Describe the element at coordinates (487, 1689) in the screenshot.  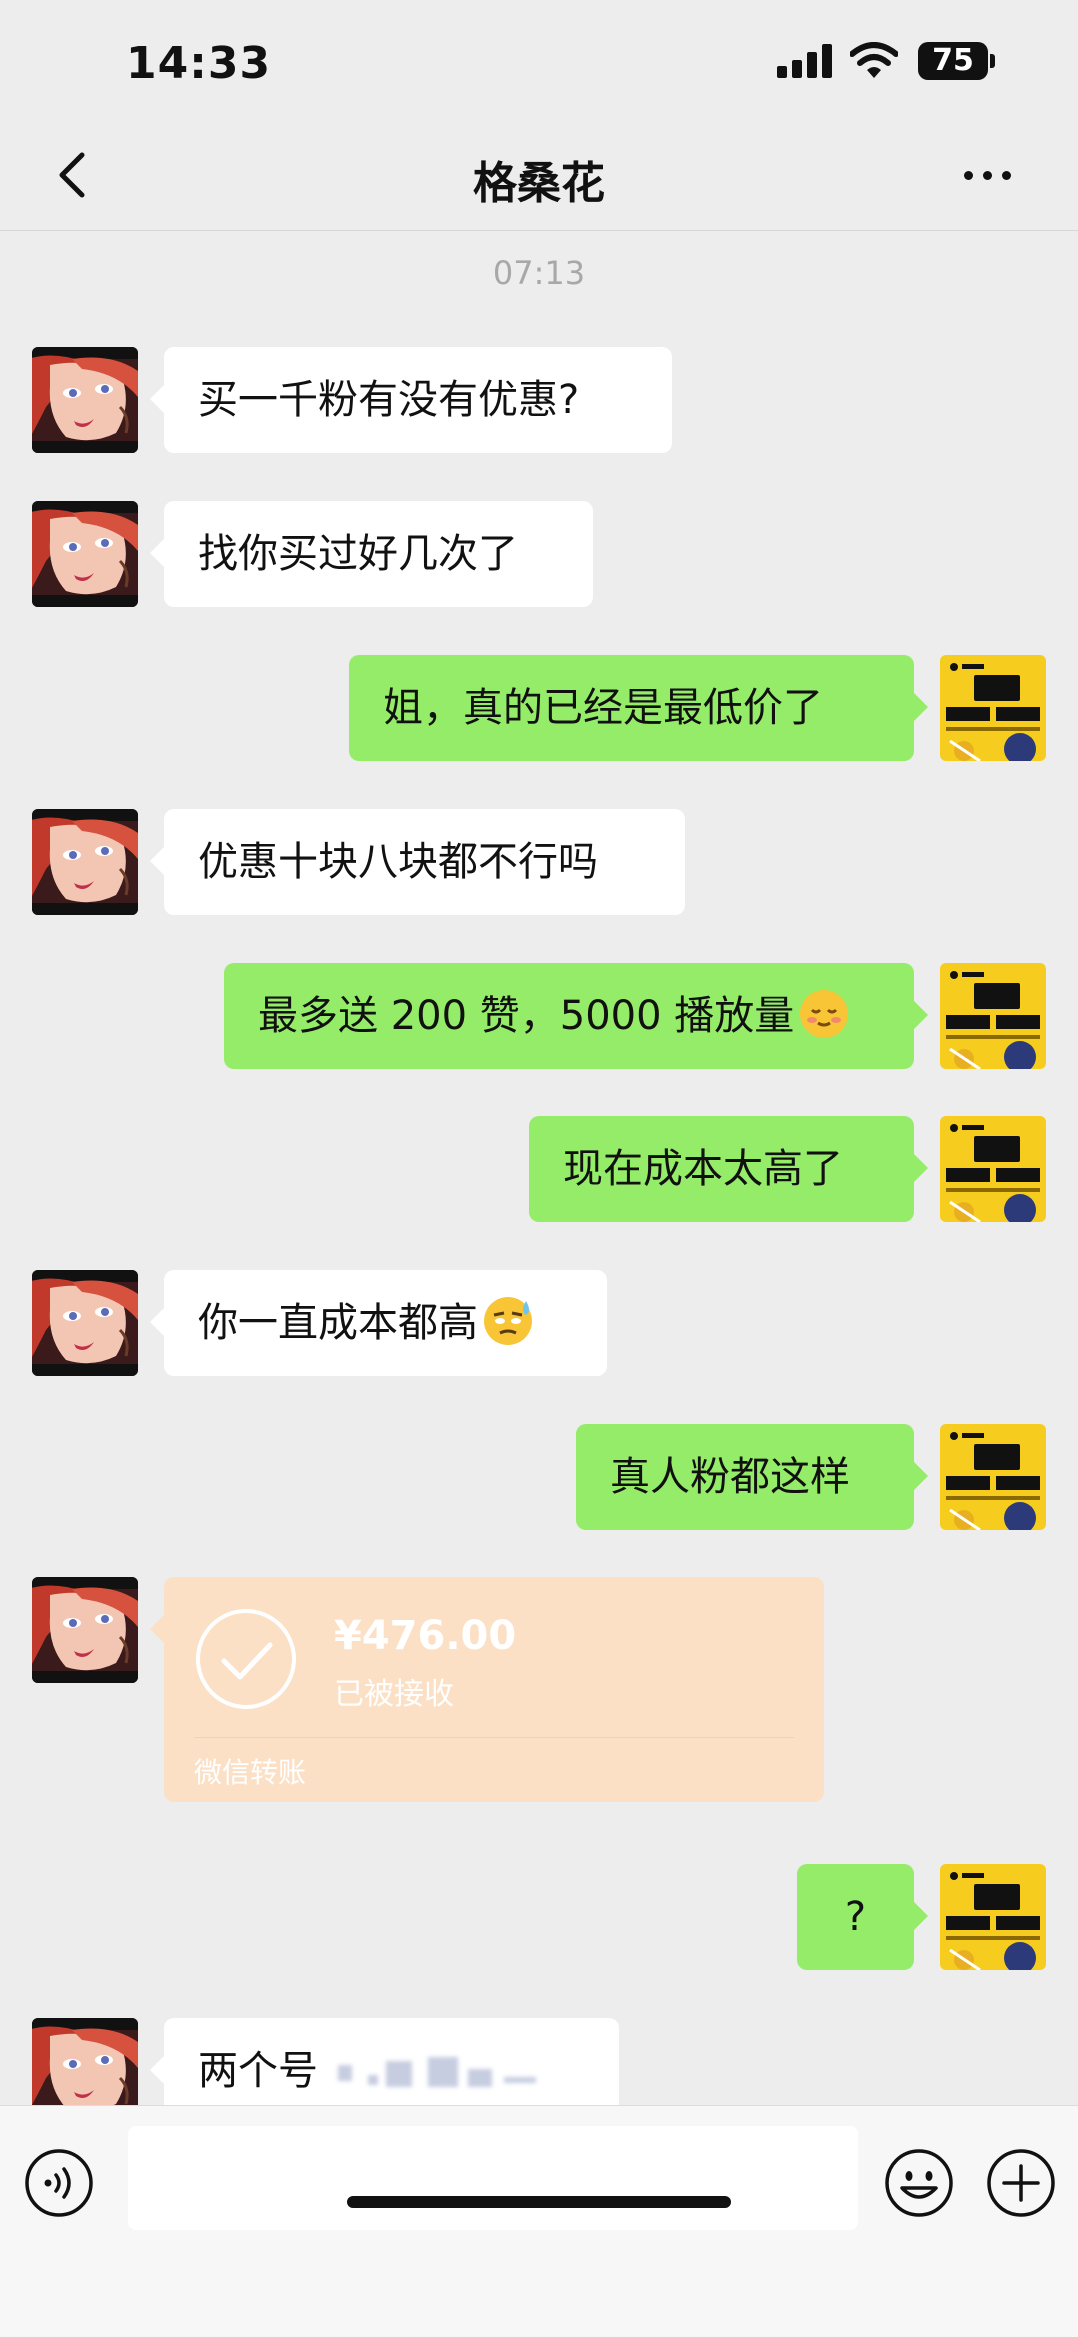
I see `transfer-card: ¥476.00 已被接收 微信转账` at that location.